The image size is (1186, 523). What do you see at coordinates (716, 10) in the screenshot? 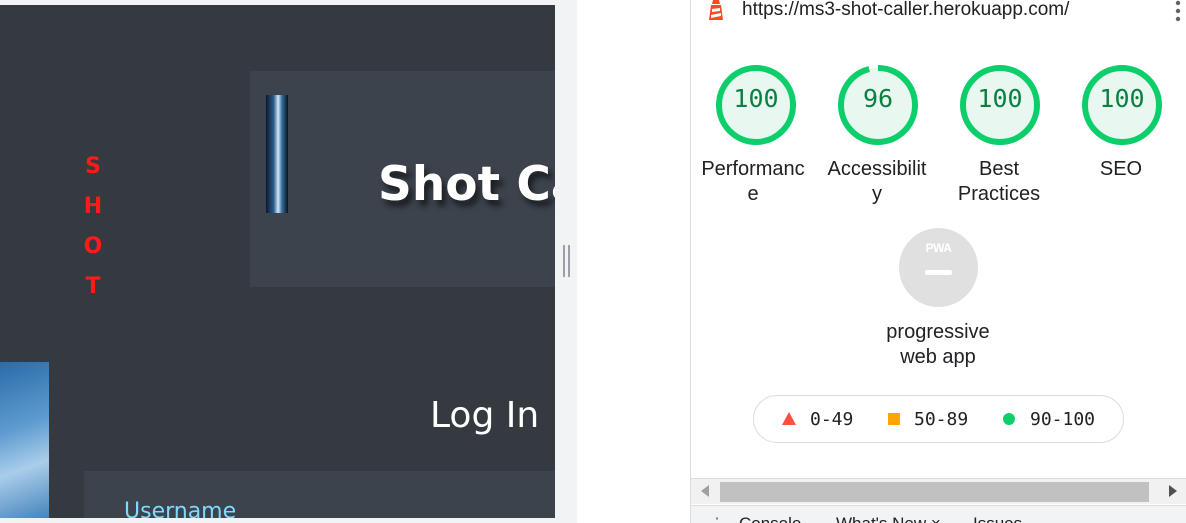
I see `lighthouse-icon` at bounding box center [716, 10].